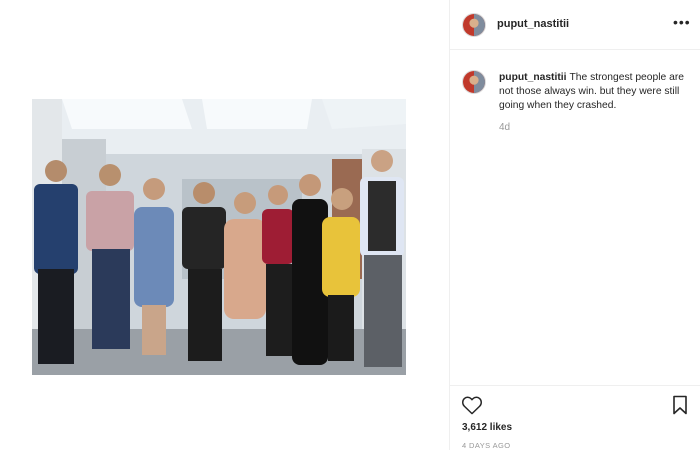 This screenshot has height=450, width=700. I want to click on bookmark-icon, so click(680, 405).